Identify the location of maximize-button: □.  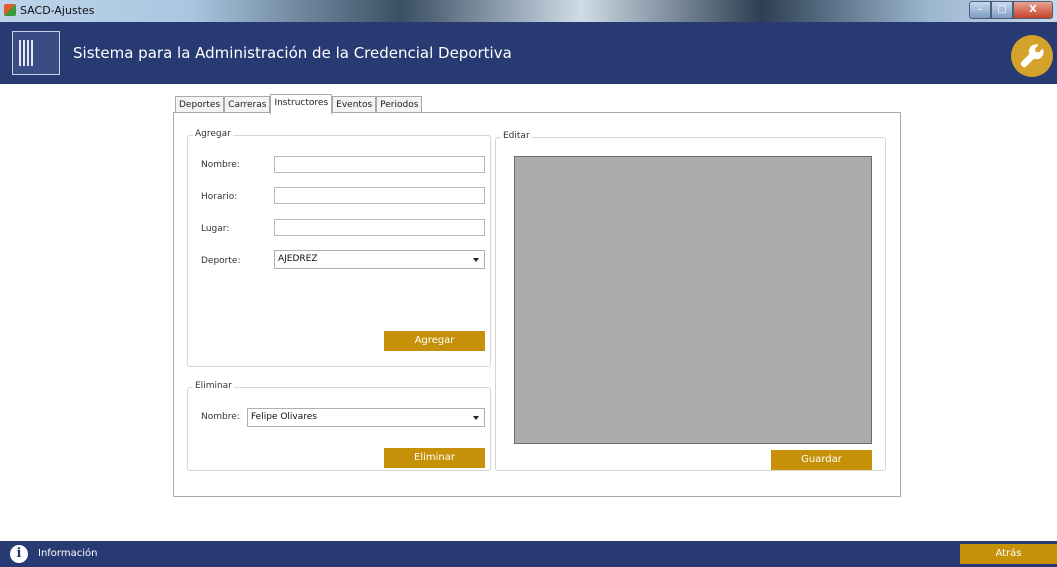
(1002, 10).